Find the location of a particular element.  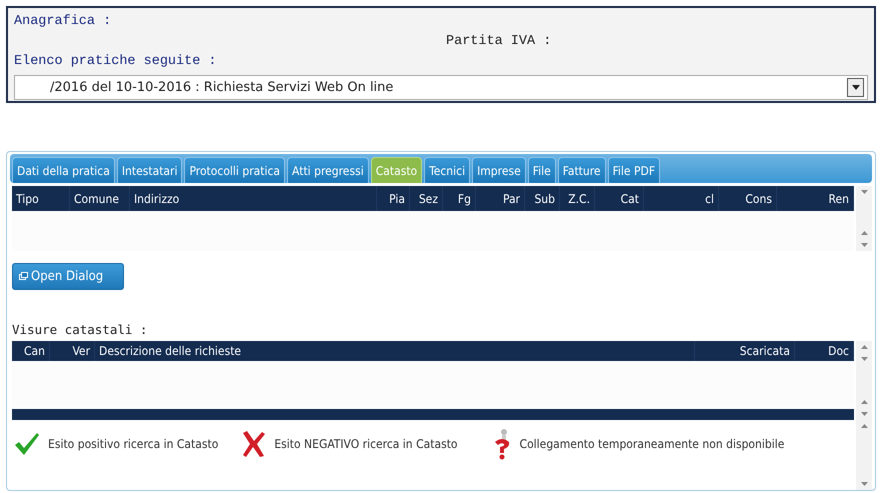

open-dialog-button: Open Dialog is located at coordinates (68, 276).